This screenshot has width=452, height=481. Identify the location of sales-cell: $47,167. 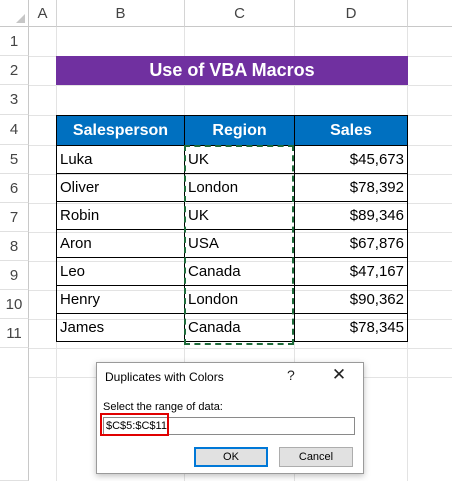
(351, 271).